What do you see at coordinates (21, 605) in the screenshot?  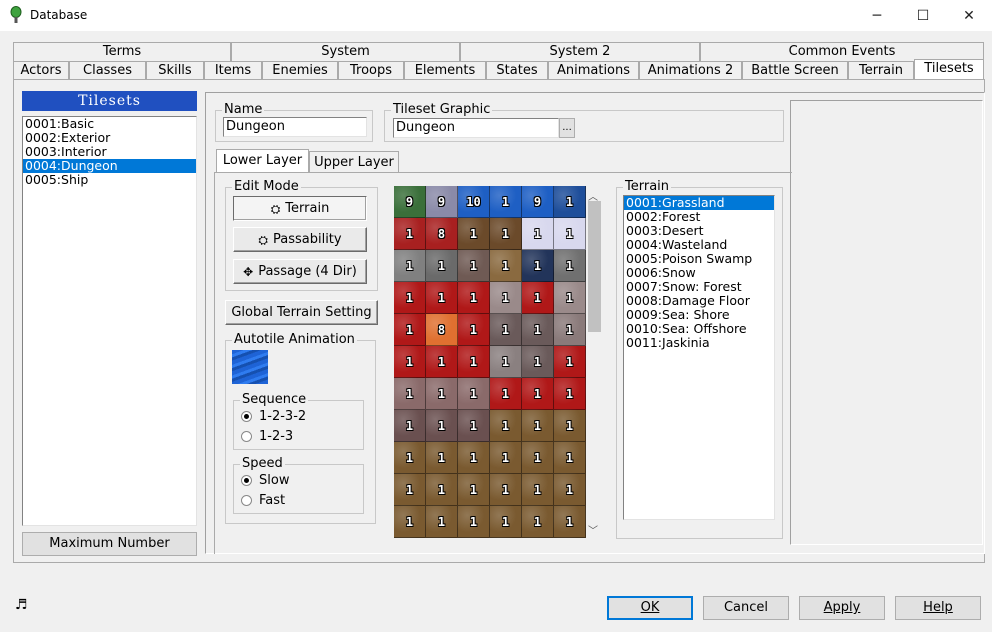 I see `music-note-icon: ♬` at bounding box center [21, 605].